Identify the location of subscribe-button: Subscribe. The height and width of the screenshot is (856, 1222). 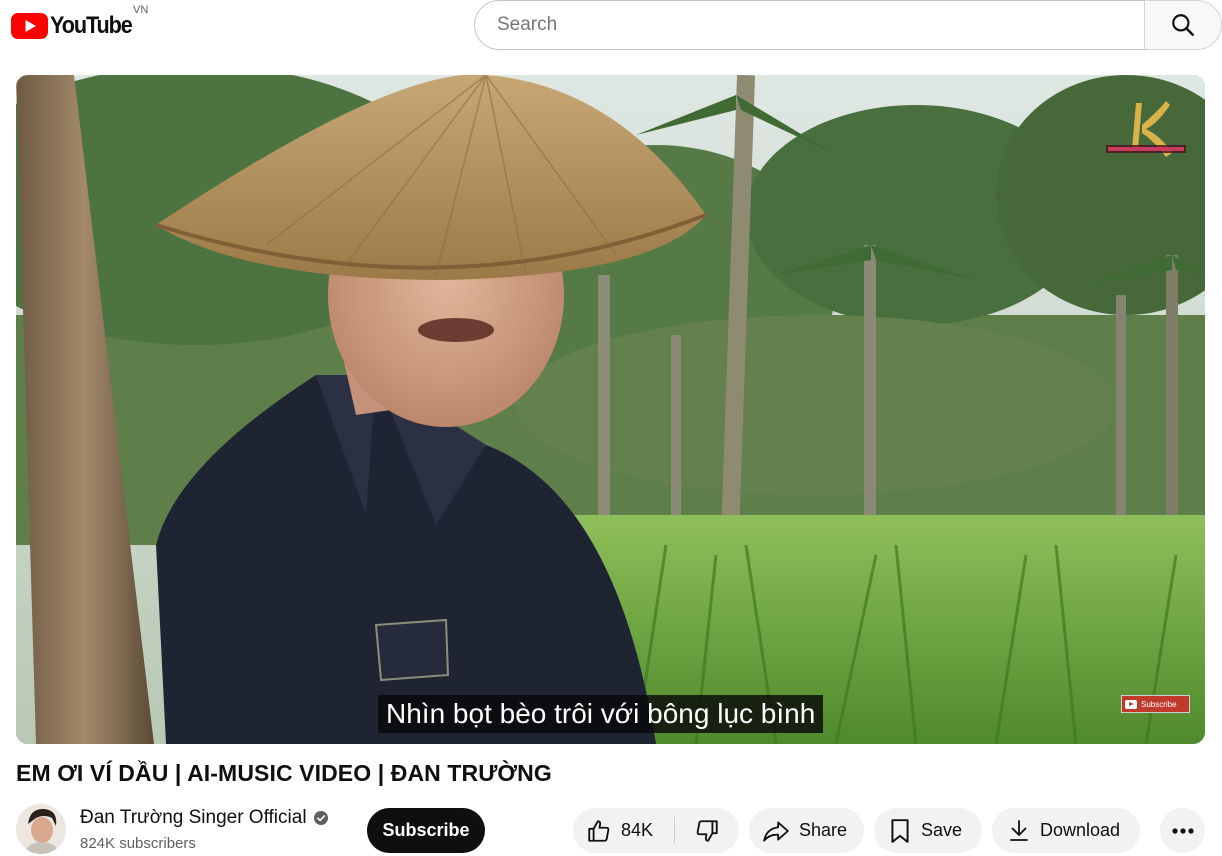
(426, 830).